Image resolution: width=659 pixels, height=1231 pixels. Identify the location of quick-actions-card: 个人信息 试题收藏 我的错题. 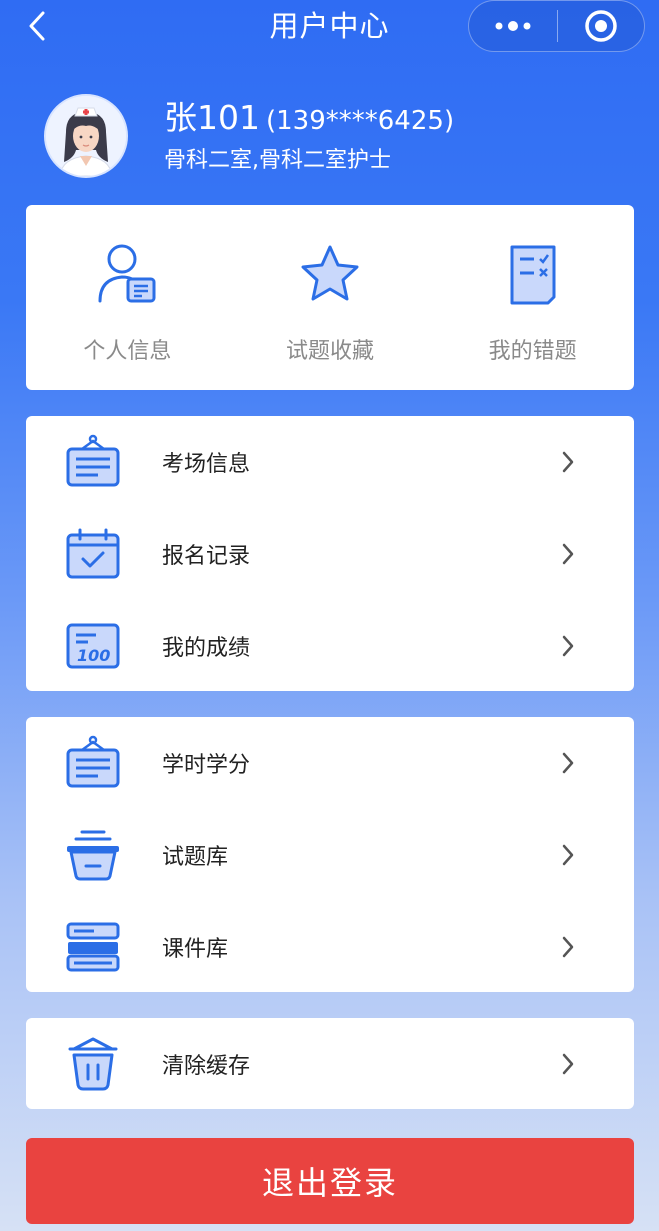
(330, 297).